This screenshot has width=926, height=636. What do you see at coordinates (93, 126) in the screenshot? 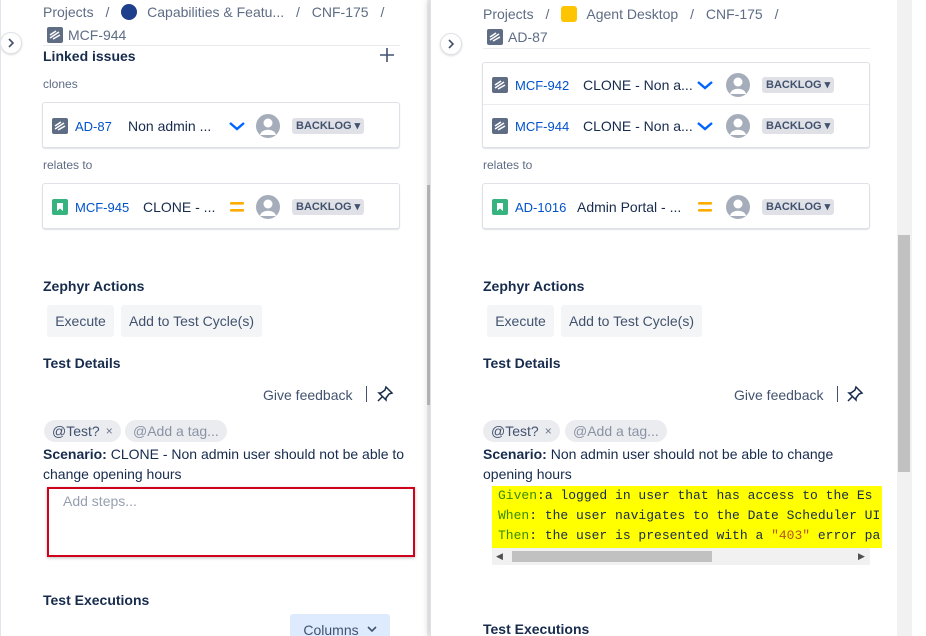
I see `issue-key-link: AD-87` at bounding box center [93, 126].